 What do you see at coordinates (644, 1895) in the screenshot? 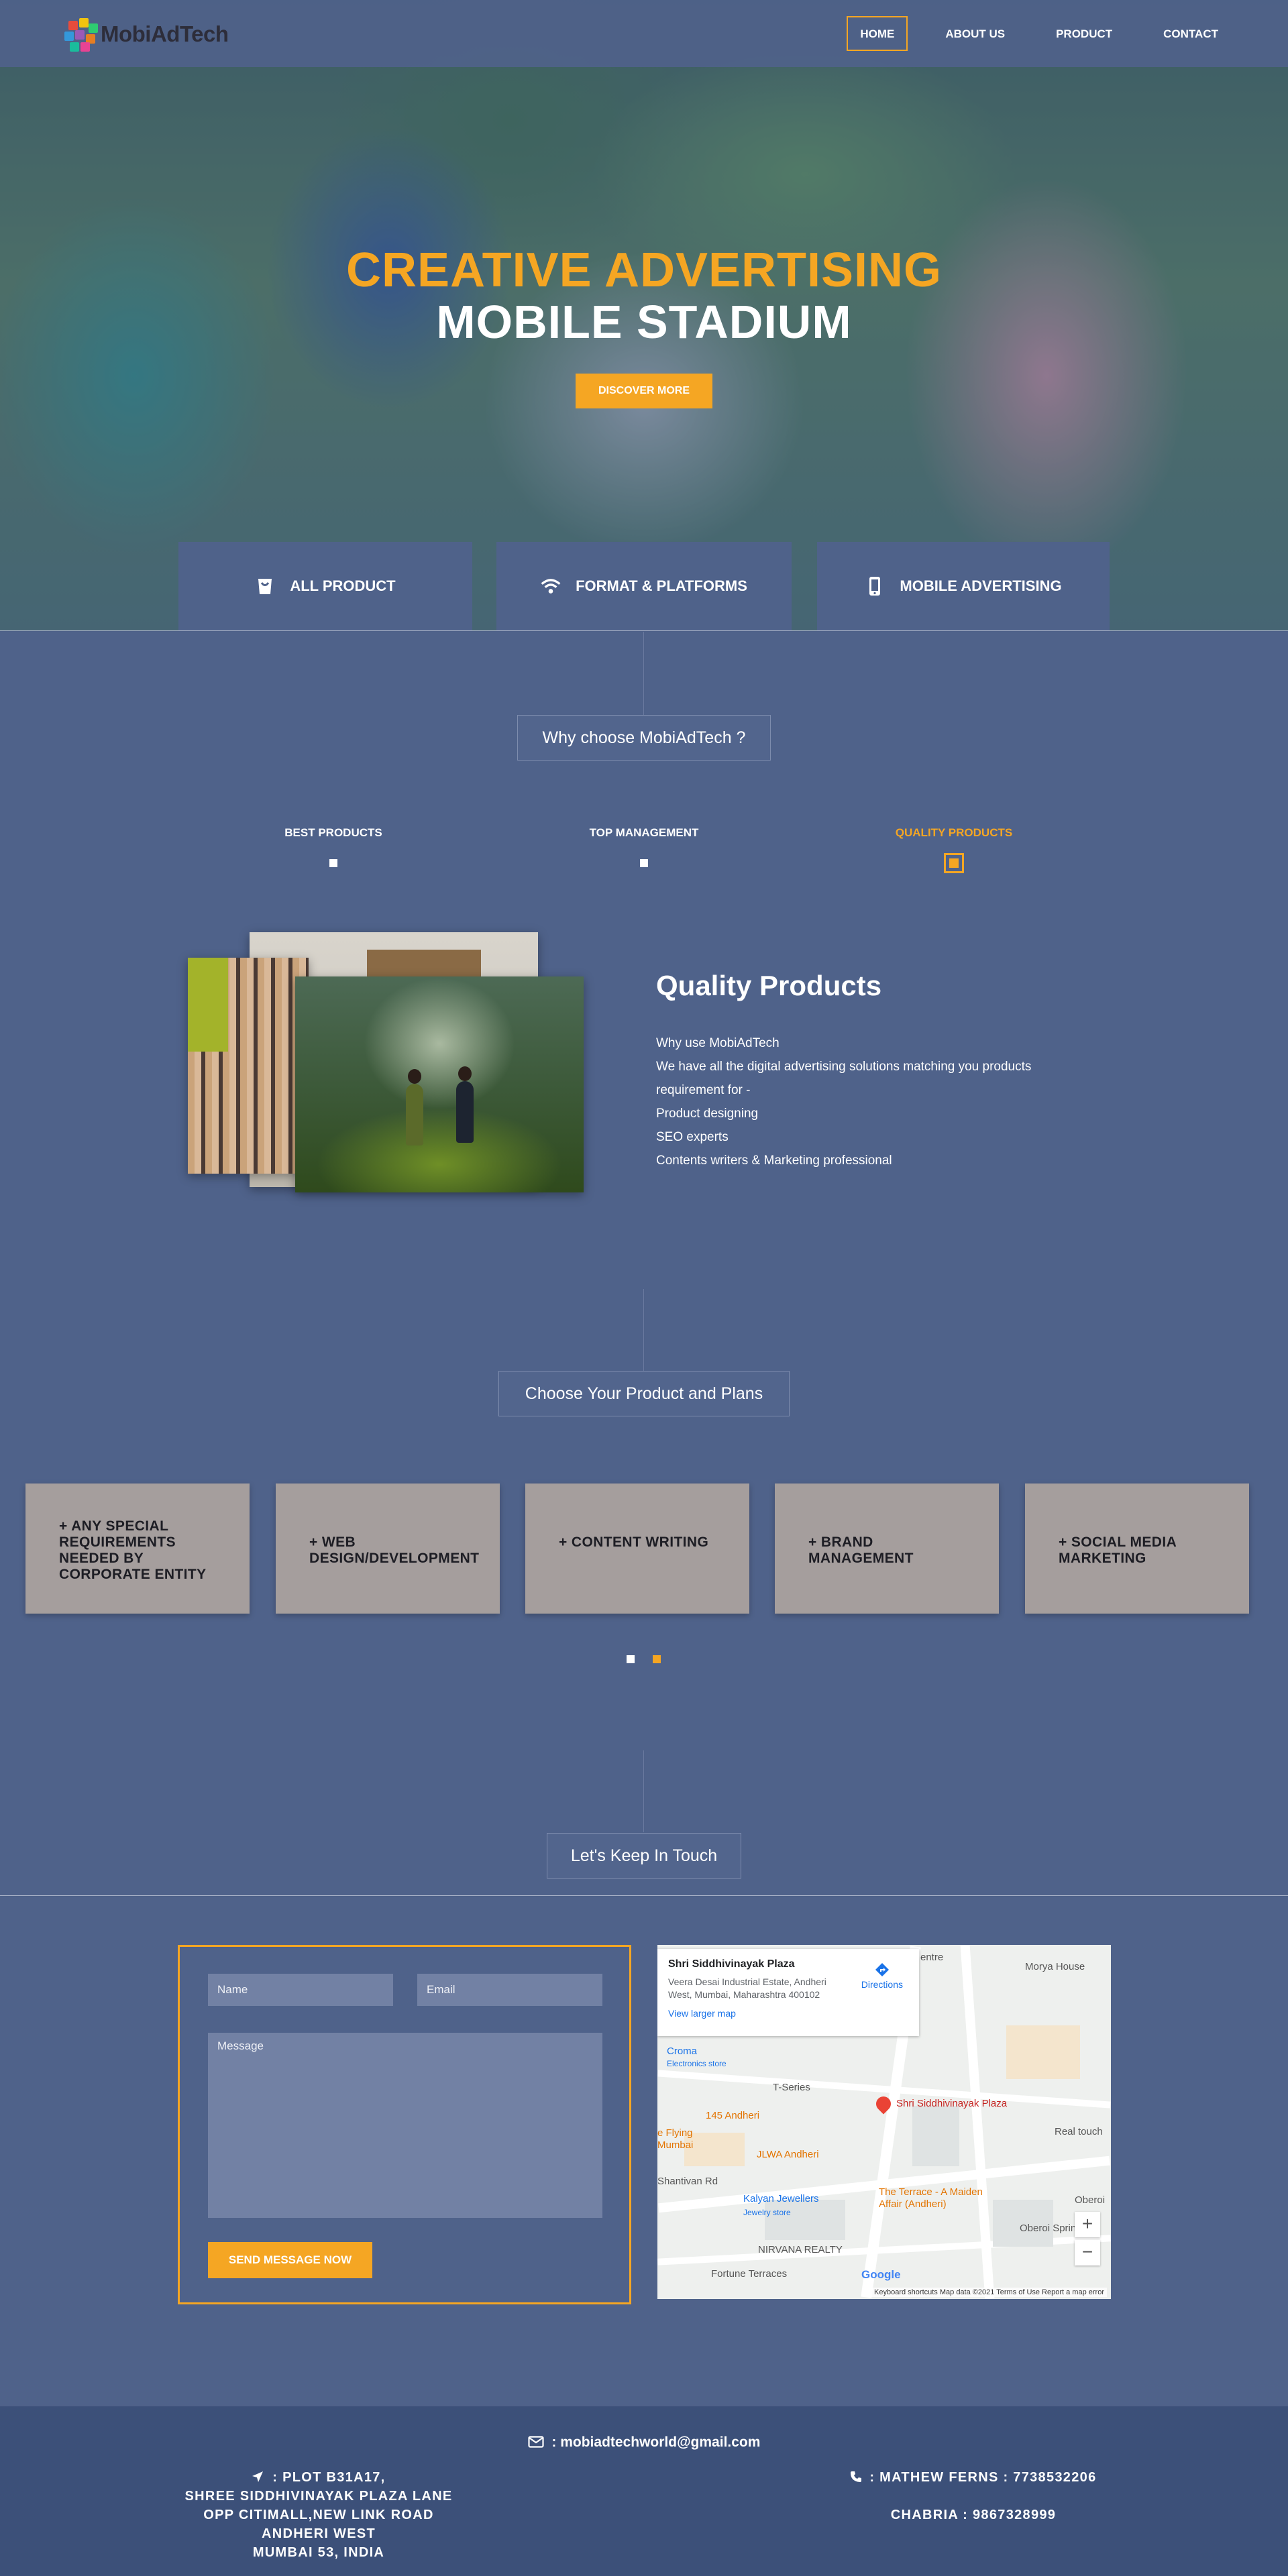
I see `contact-divider` at bounding box center [644, 1895].